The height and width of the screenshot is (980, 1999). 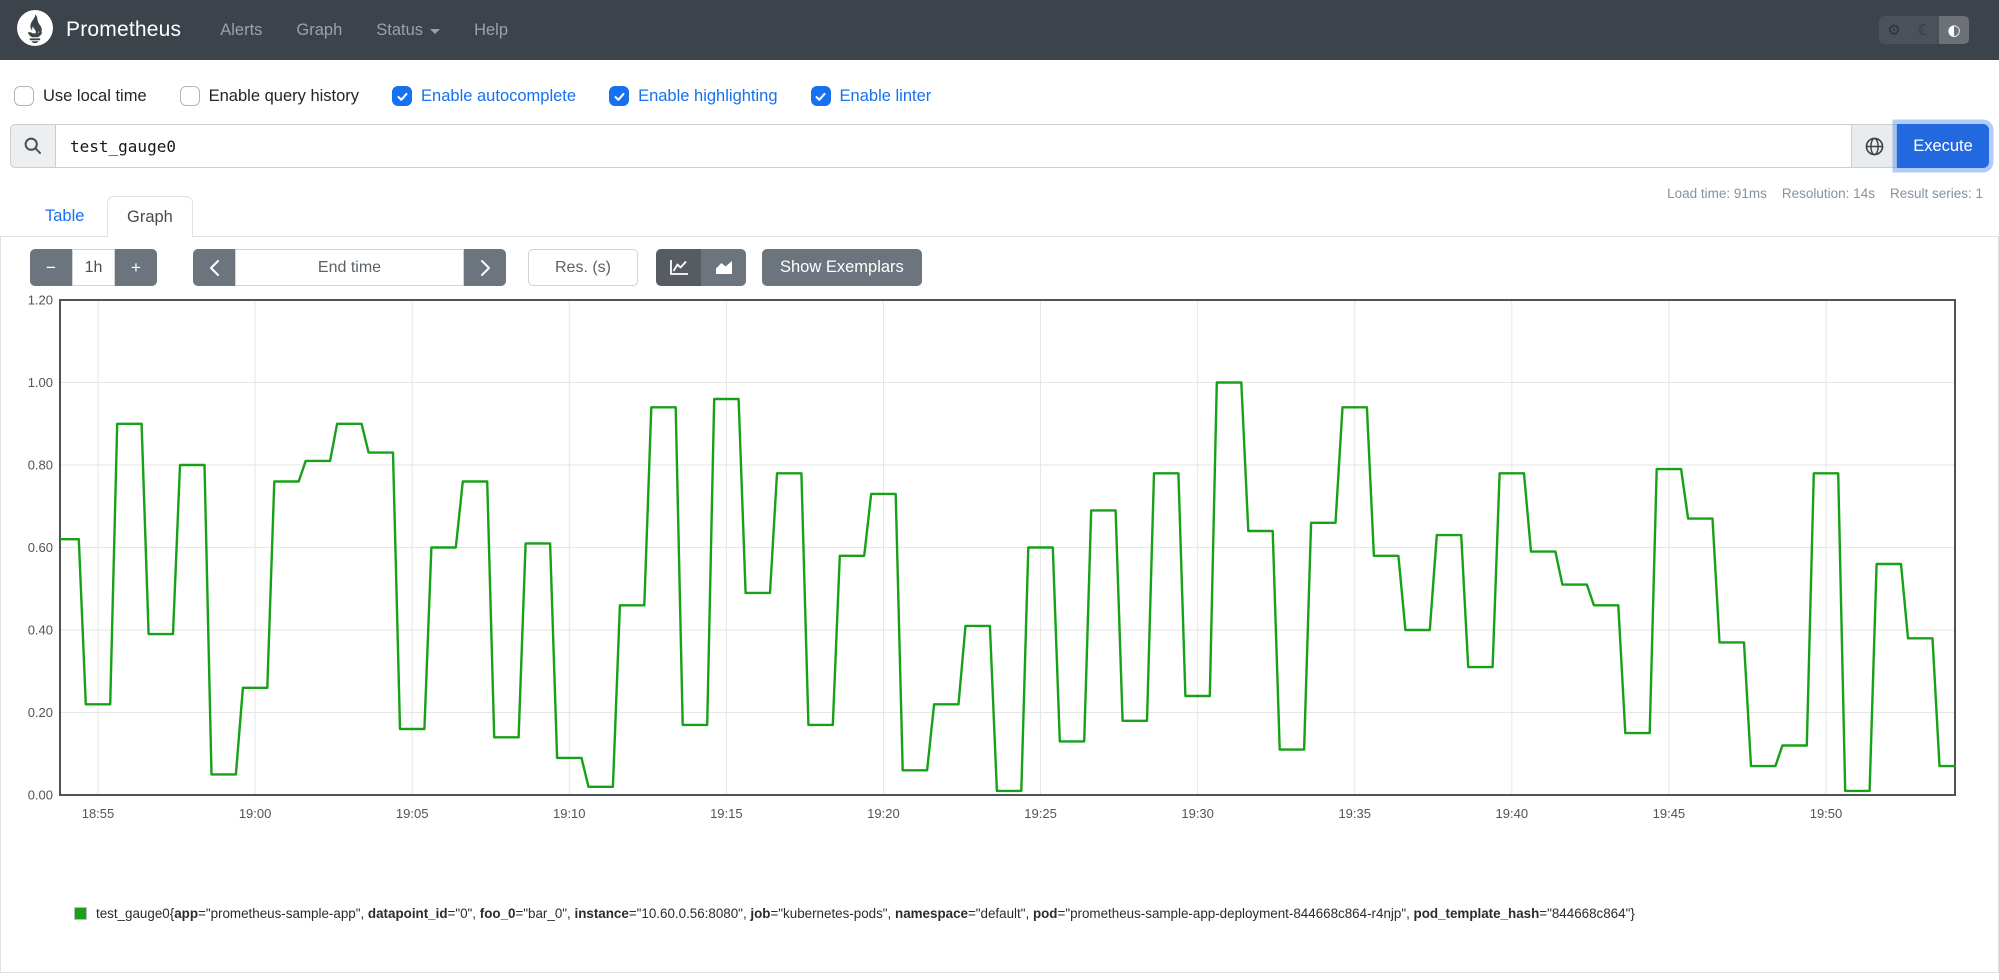 I want to click on resolution-input, so click(x=583, y=267).